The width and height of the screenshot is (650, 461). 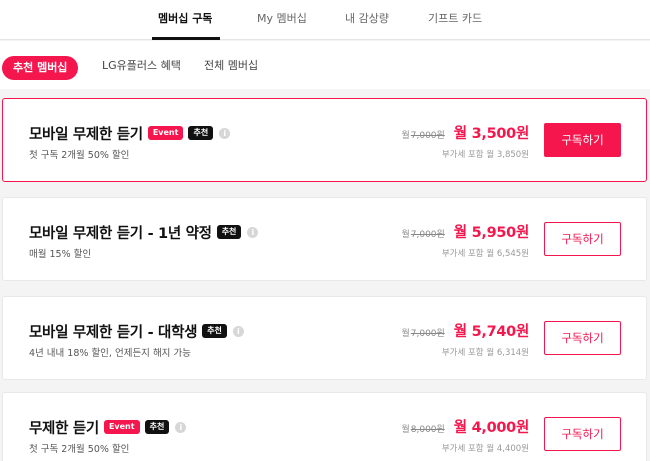 What do you see at coordinates (427, 430) in the screenshot?
I see `original-price: 8,000원` at bounding box center [427, 430].